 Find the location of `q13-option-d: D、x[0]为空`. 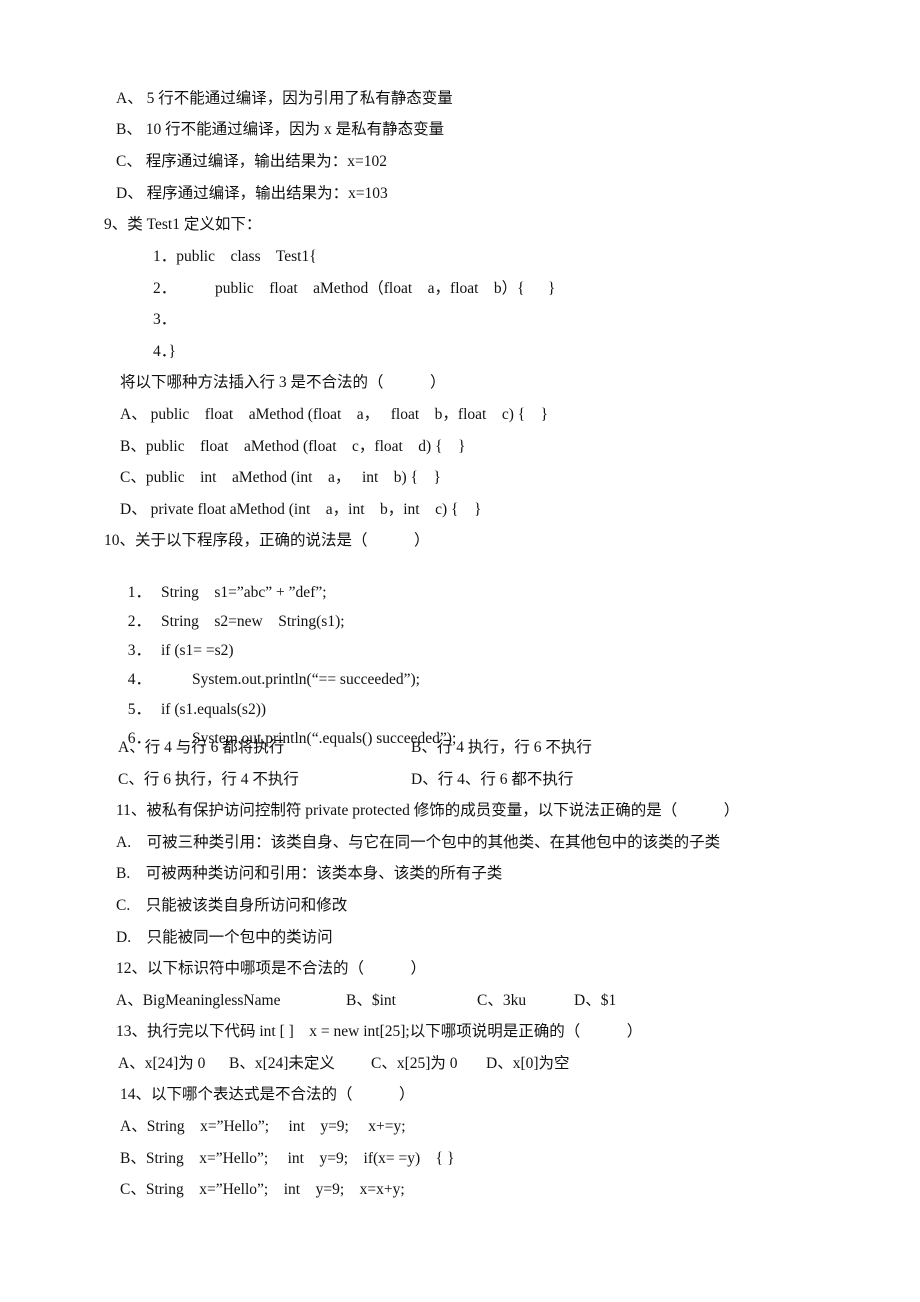

q13-option-d: D、x[0]为空 is located at coordinates (528, 1063).